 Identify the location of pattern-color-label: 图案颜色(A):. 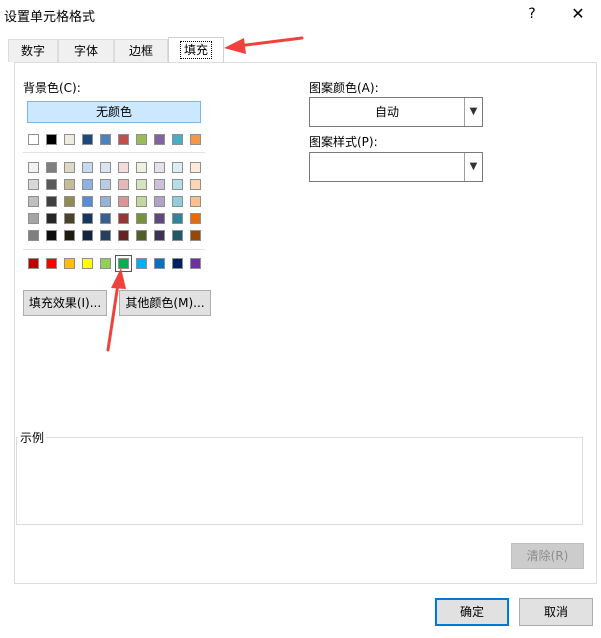
(344, 88).